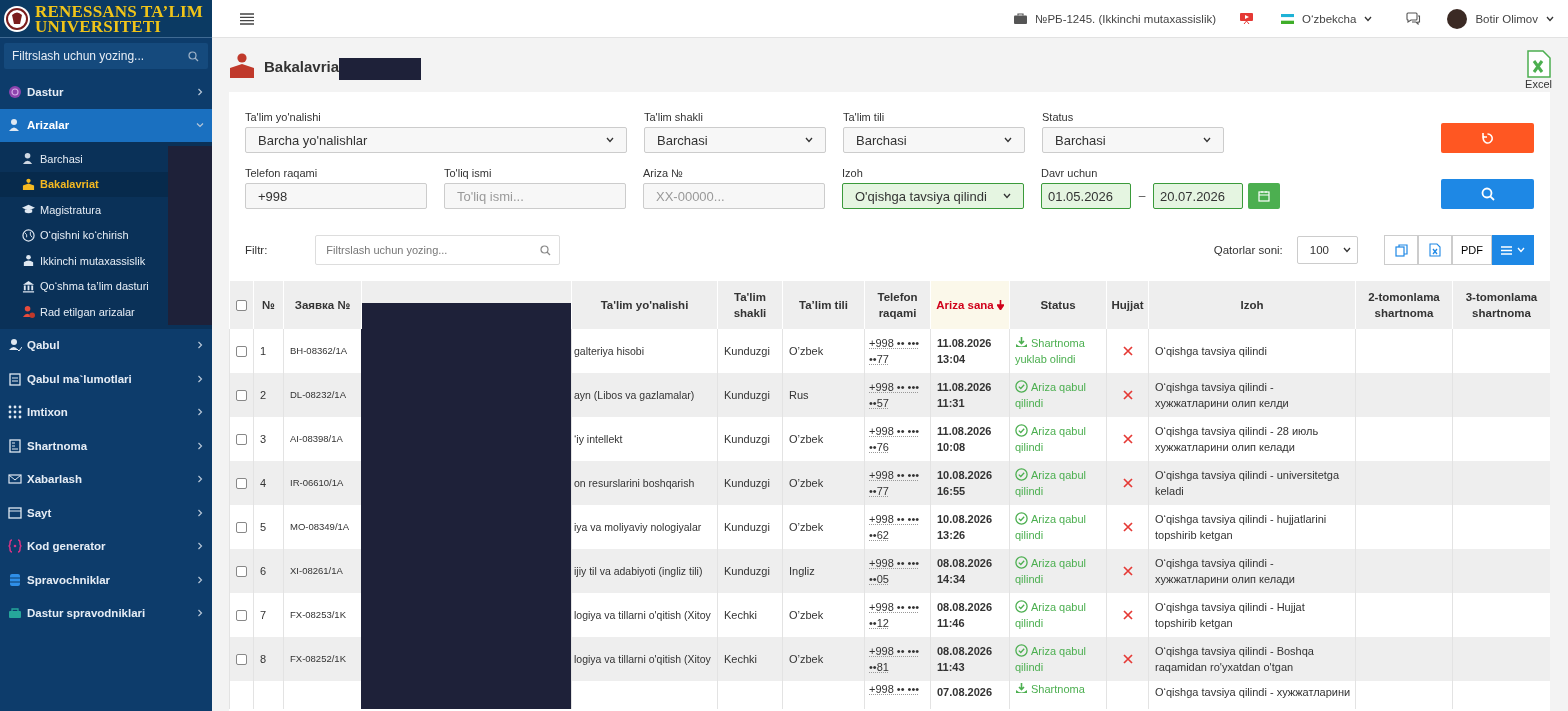  Describe the element at coordinates (200, 378) in the screenshot. I see `chevron-icon` at that location.